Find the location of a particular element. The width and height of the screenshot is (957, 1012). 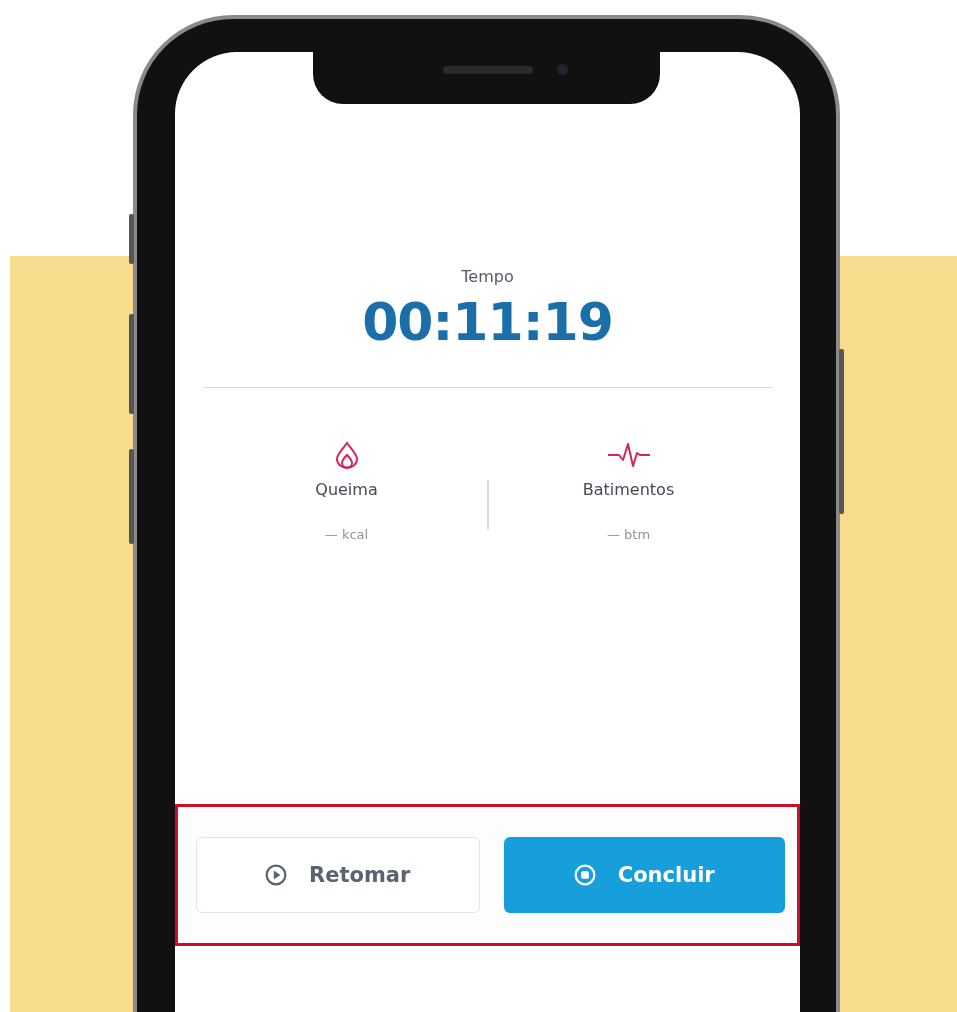

time-label: Tempo is located at coordinates (487, 276).